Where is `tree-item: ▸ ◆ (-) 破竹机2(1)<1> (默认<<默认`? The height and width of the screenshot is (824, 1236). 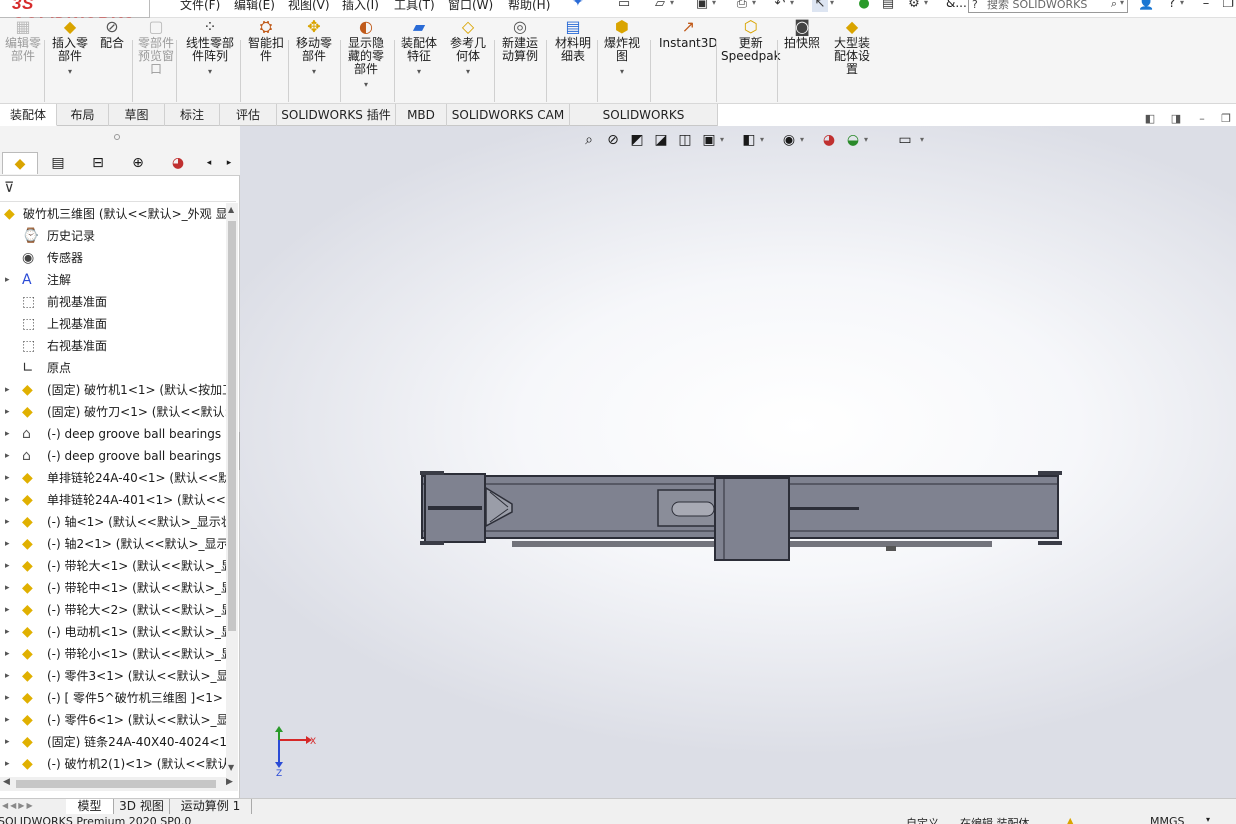
tree-item: ▸ ◆ (-) 破竹机2(1)<1> (默认<<默认 is located at coordinates (113, 764).